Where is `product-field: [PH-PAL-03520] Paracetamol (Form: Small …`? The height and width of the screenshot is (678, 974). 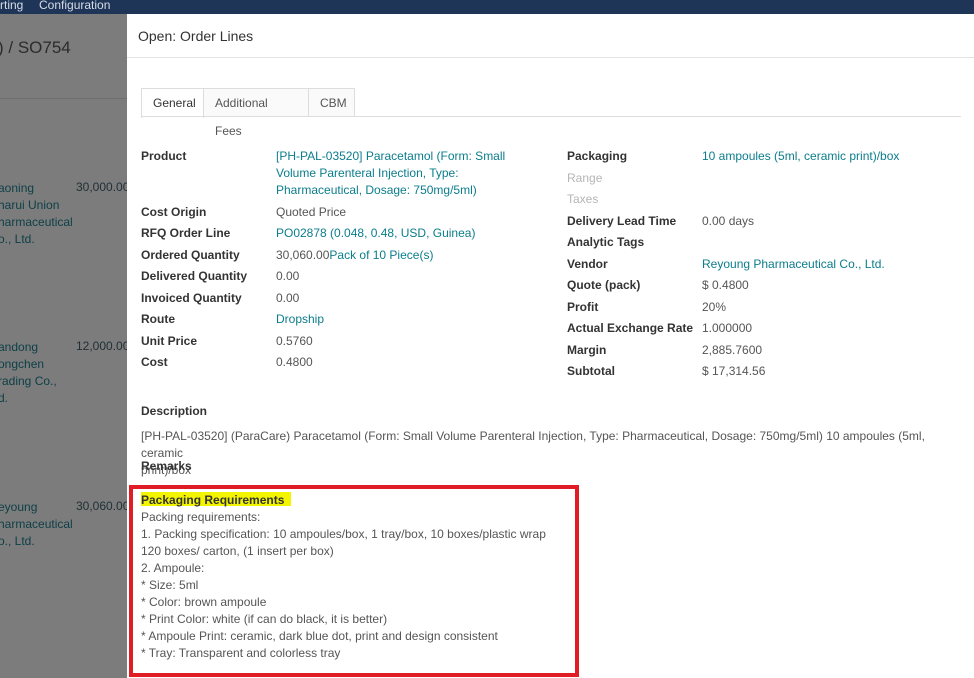
product-field: [PH-PAL-03520] Paracetamol (Form: Small … is located at coordinates (401, 173).